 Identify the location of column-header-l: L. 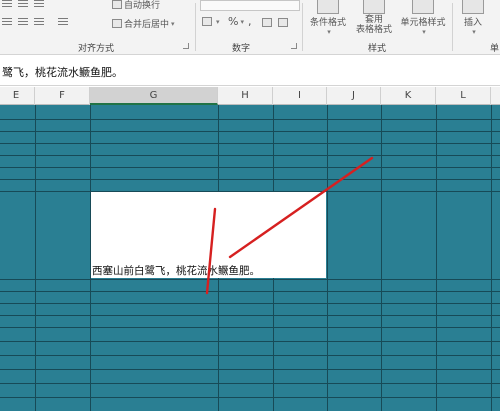
(463, 96).